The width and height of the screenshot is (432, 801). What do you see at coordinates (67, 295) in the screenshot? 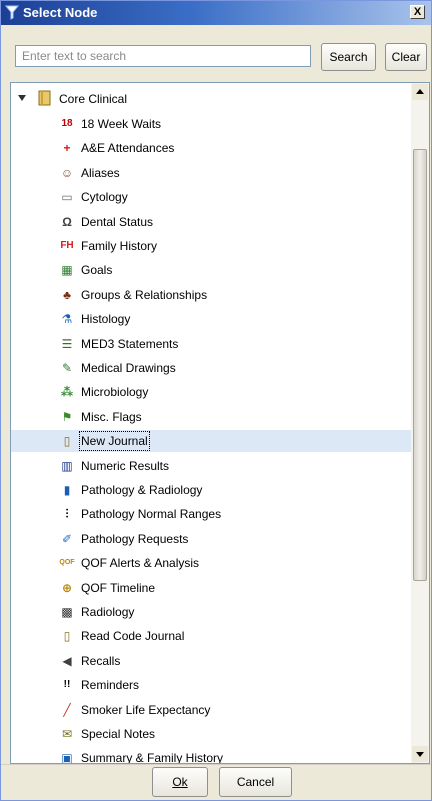
I see `groups-icon: ♣` at bounding box center [67, 295].